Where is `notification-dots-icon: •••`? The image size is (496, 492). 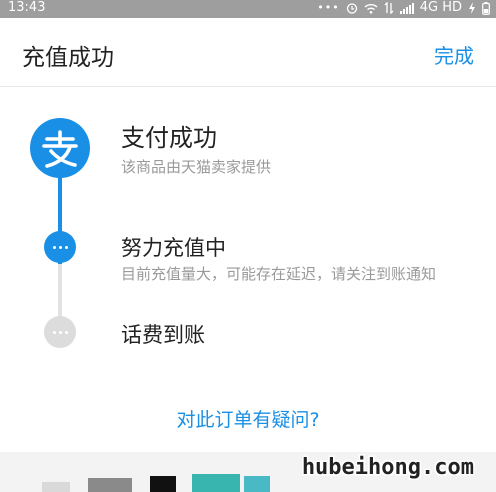 notification-dots-icon: ••• is located at coordinates (328, 7).